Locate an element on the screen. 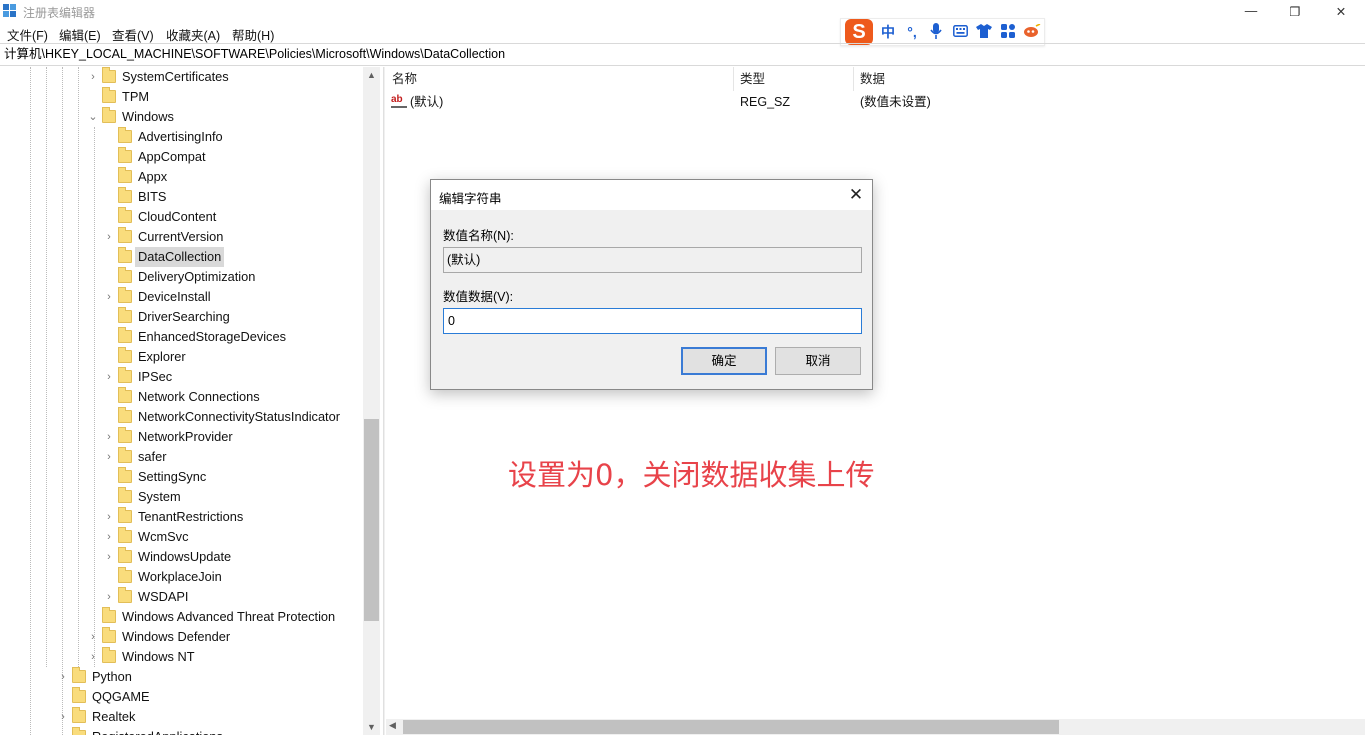 Image resolution: width=1365 pixels, height=735 pixels. tree-item: › Realtek is located at coordinates (181, 717).